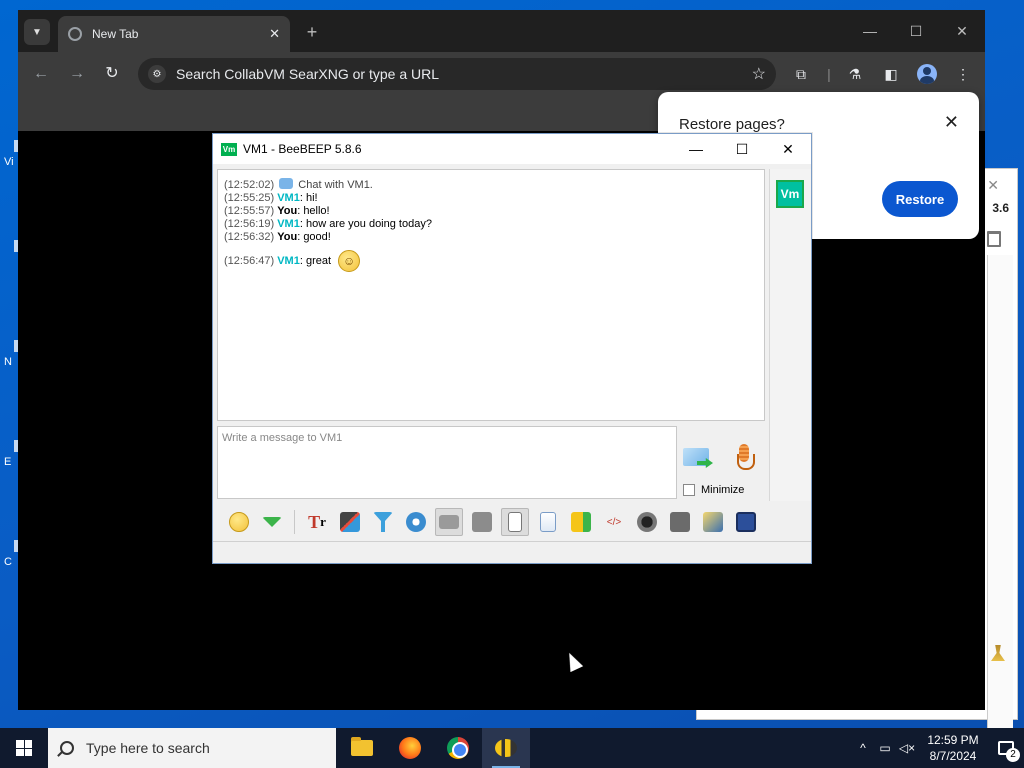 This screenshot has width=1024, height=768. What do you see at coordinates (801, 74) in the screenshot?
I see `extensions-icon: ⧉` at bounding box center [801, 74].